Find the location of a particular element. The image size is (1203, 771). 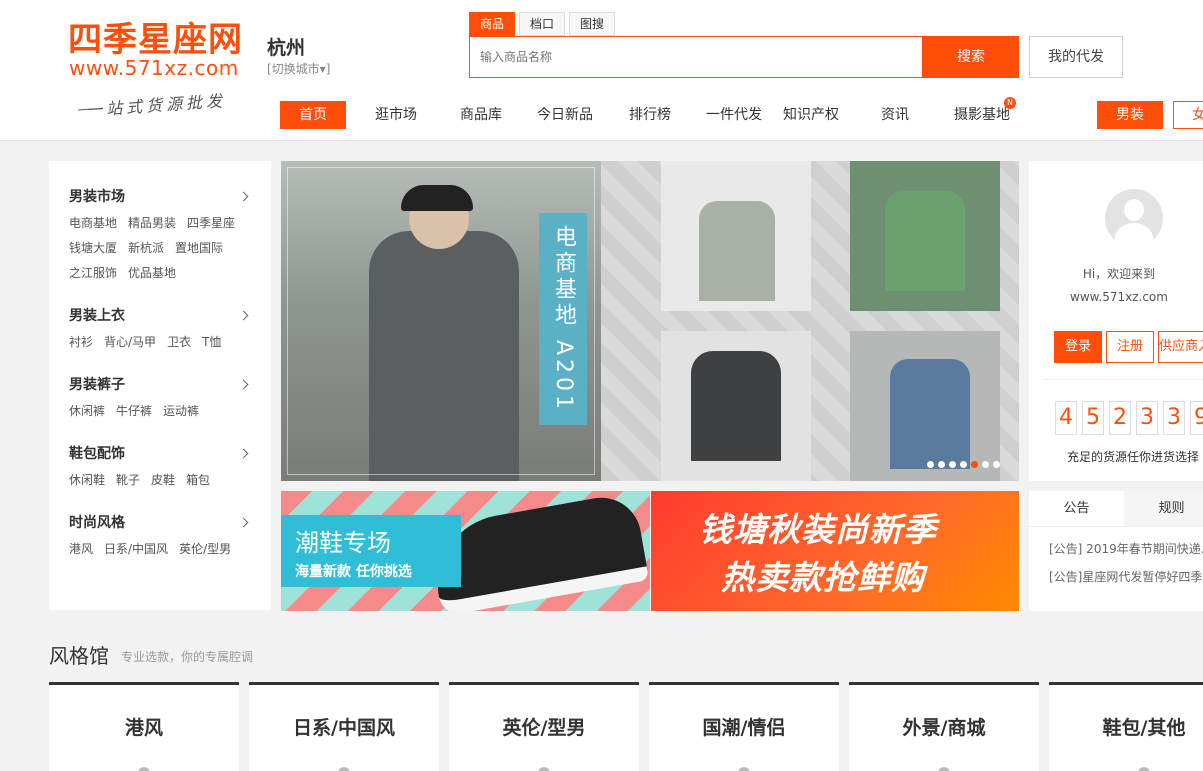

counter-digit: 3 is located at coordinates (1174, 418).